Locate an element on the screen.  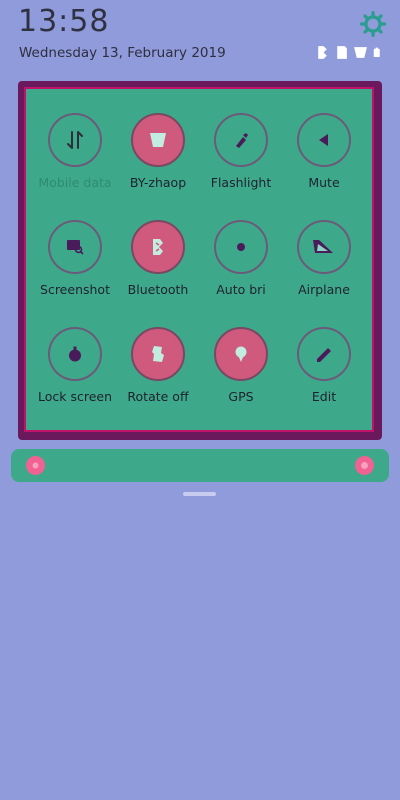
rotate-icon is located at coordinates (158, 354).